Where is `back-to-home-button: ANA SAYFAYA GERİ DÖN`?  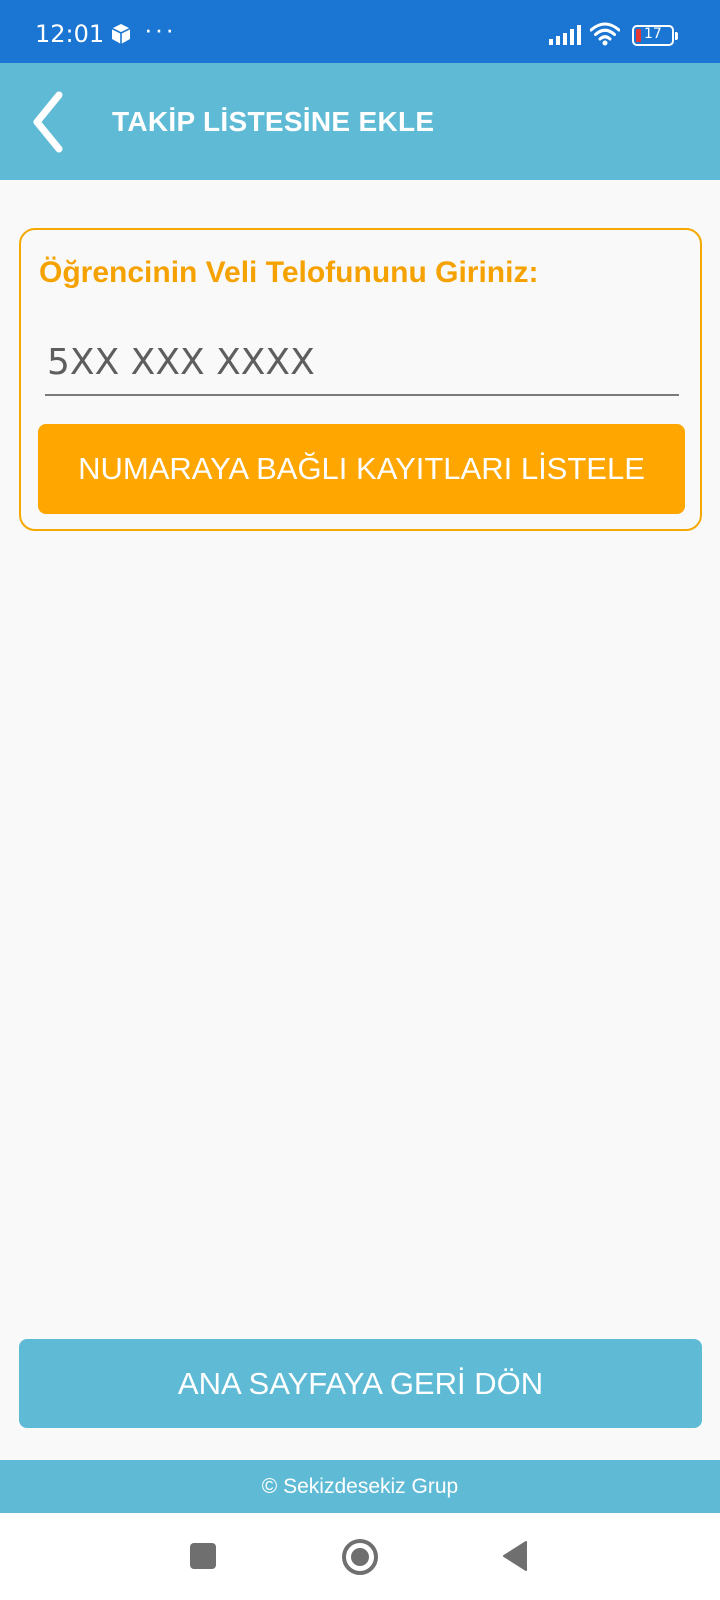 back-to-home-button: ANA SAYFAYA GERİ DÖN is located at coordinates (360, 1383).